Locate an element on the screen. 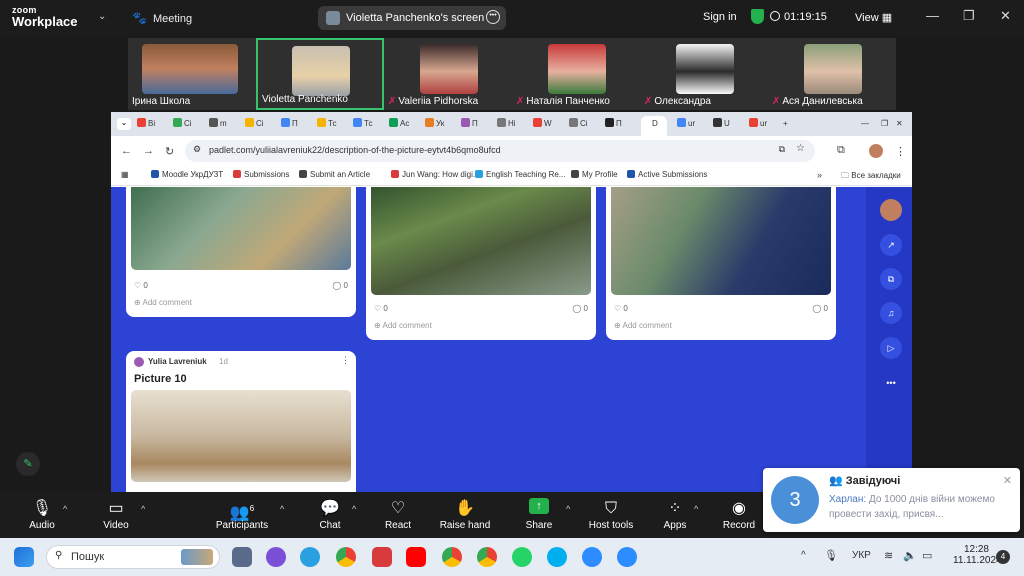 Image resolution: width=1024 pixels, height=576 pixels. post-menu-icon: ⋮ is located at coordinates (345, 360).